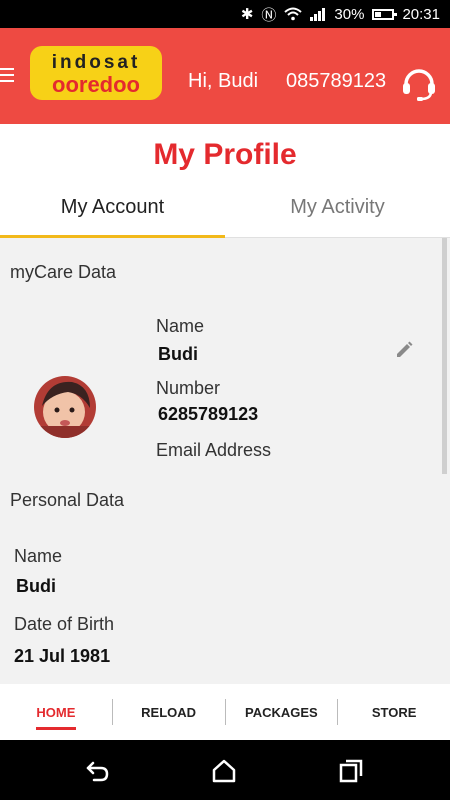 This screenshot has height=800, width=450. I want to click on recent-apps-icon, so click(351, 771).